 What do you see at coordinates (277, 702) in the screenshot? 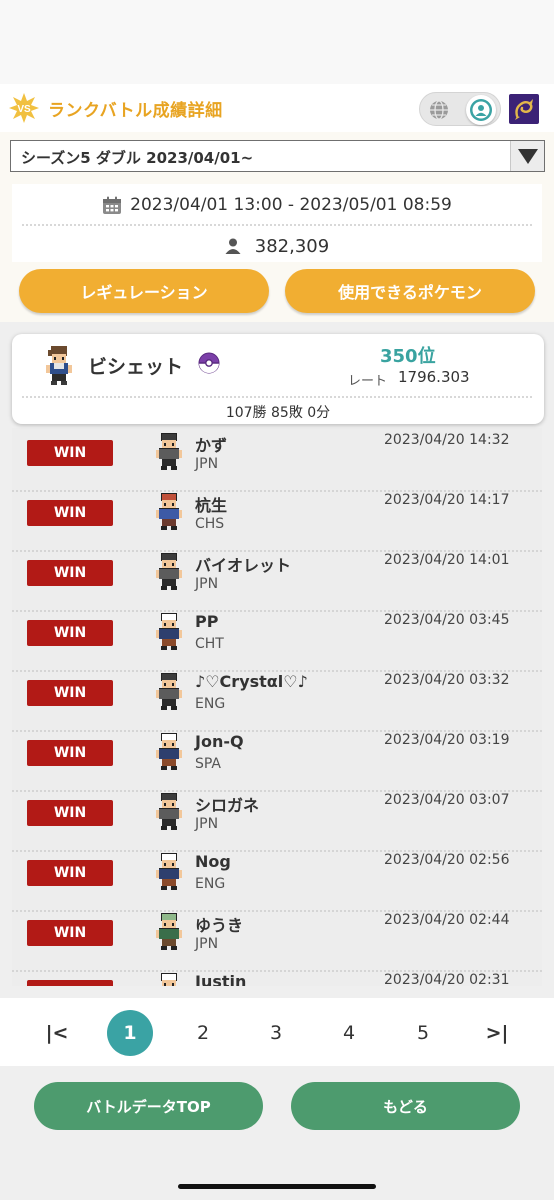
I see `match-row: WIN ♪♡Crystαl♡♪ ENG 2023/04/20 03:32` at bounding box center [277, 702].